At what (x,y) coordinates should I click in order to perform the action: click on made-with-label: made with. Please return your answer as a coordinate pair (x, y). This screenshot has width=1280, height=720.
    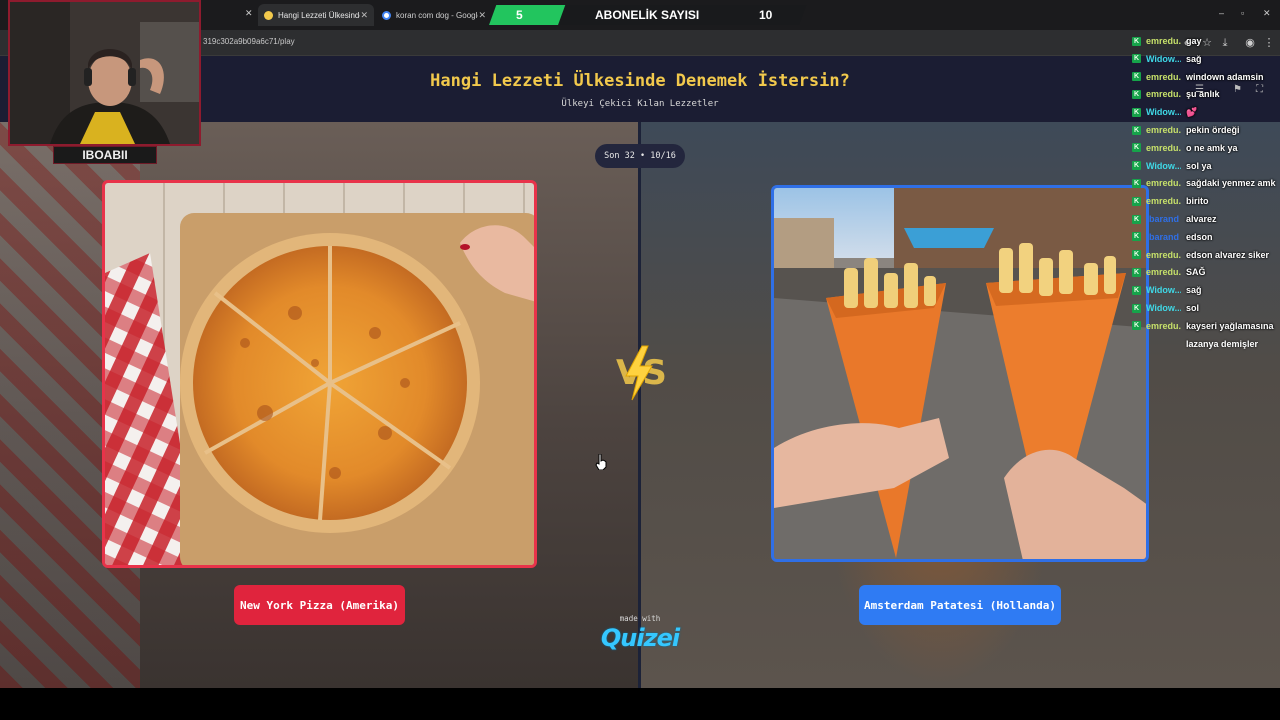
    Looking at the image, I should click on (640, 618).